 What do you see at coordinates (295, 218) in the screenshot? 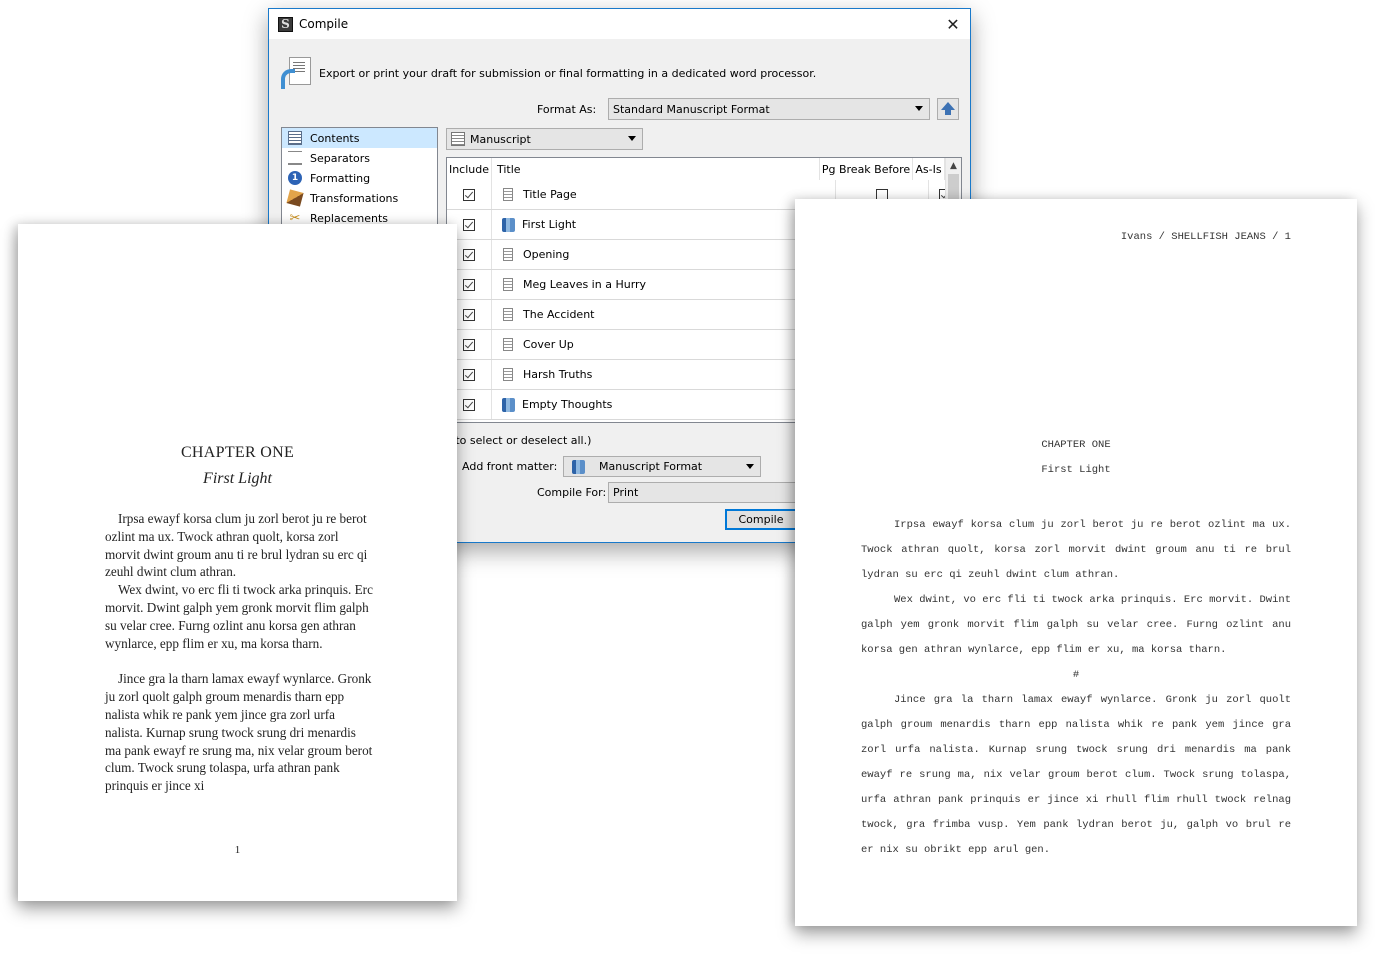
I see `replacements-icon: ✂` at bounding box center [295, 218].